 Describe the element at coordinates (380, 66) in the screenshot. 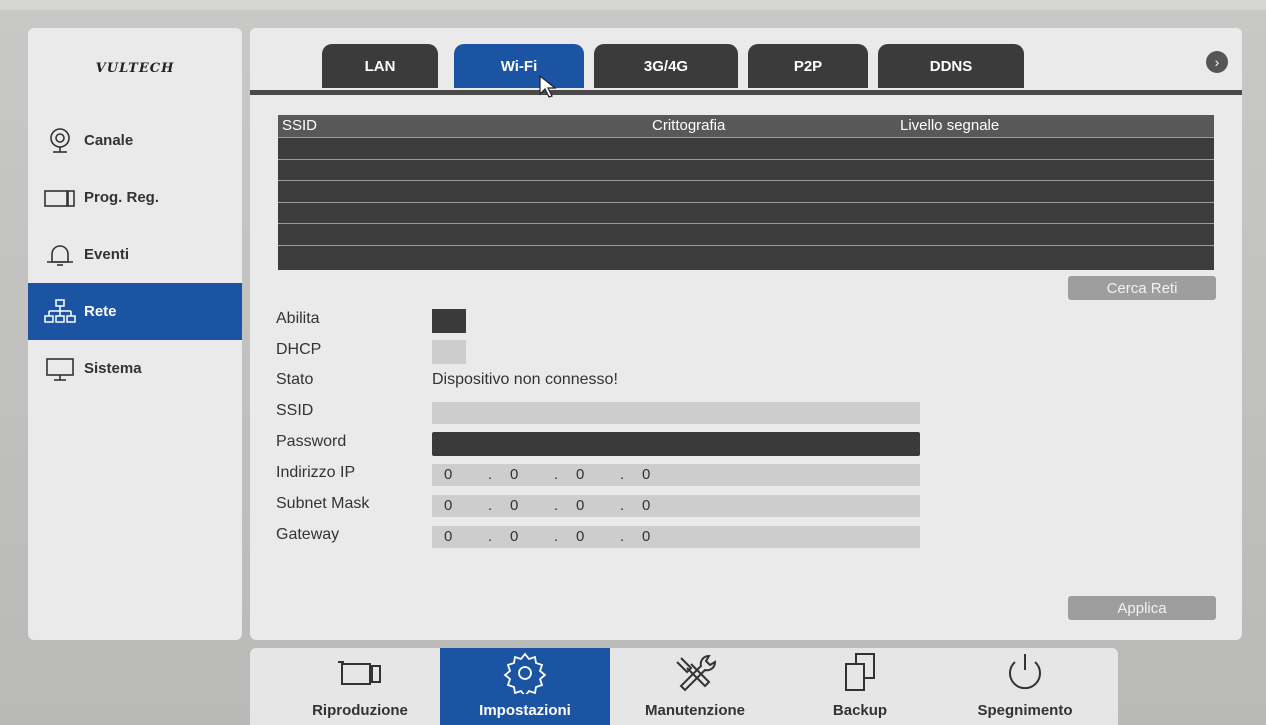

I see `tab-lan: LAN` at that location.